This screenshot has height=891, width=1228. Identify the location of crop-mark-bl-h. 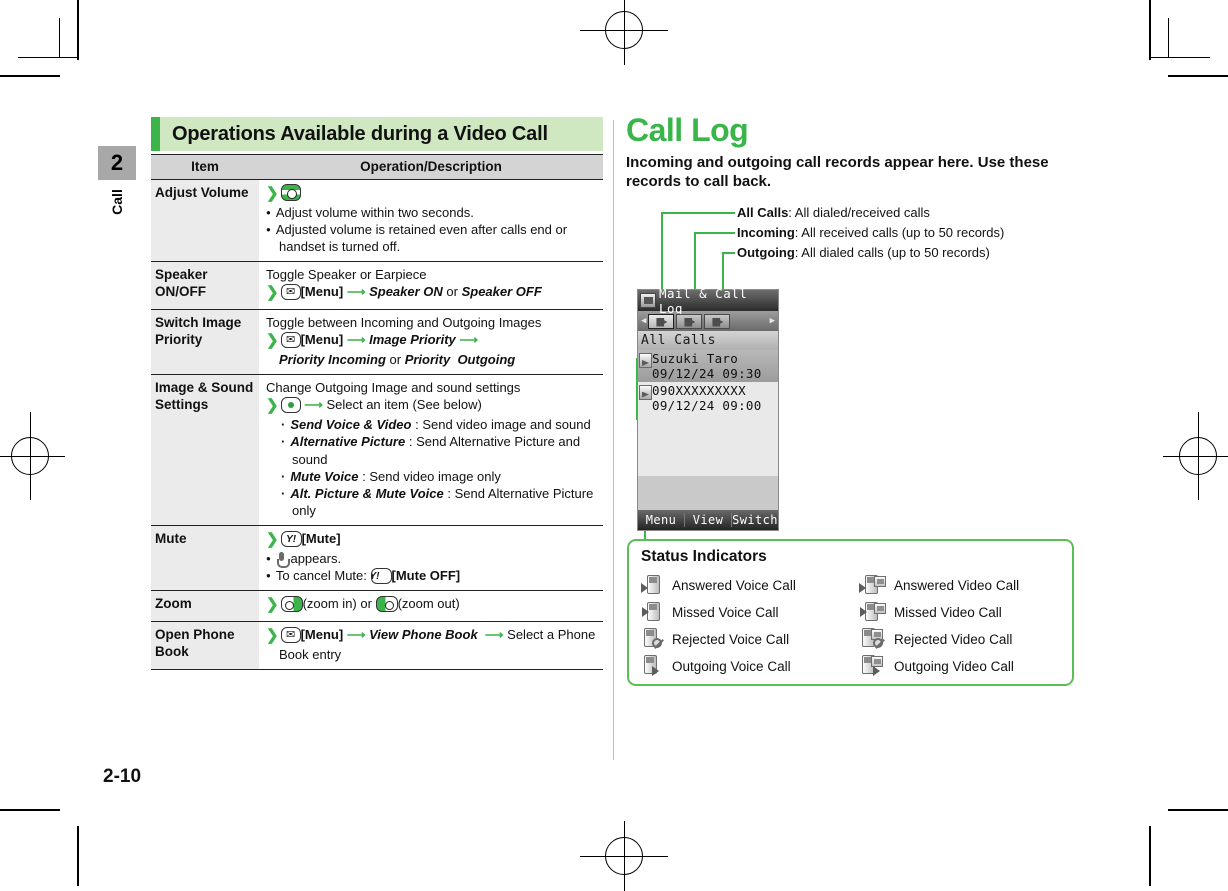
(30, 810).